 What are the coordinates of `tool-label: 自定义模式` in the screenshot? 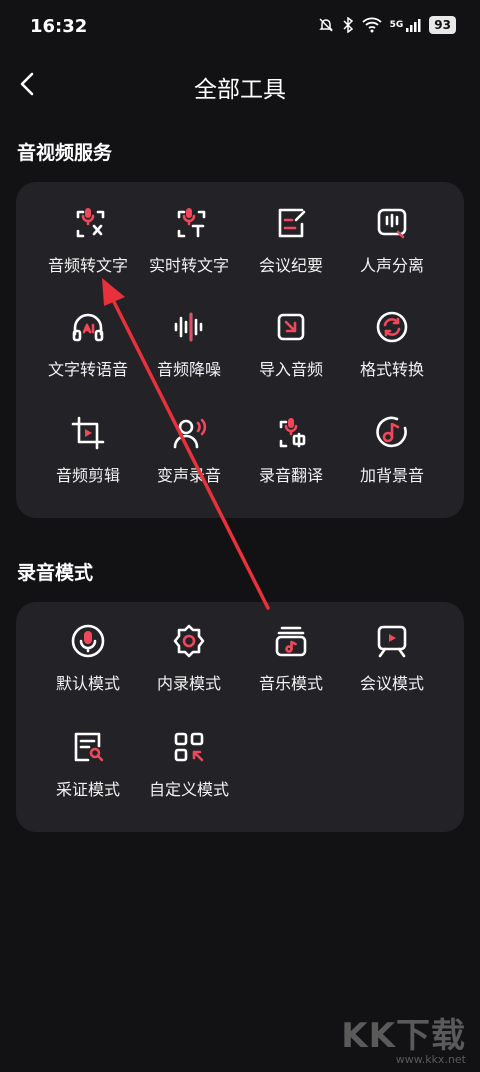 It's located at (188, 789).